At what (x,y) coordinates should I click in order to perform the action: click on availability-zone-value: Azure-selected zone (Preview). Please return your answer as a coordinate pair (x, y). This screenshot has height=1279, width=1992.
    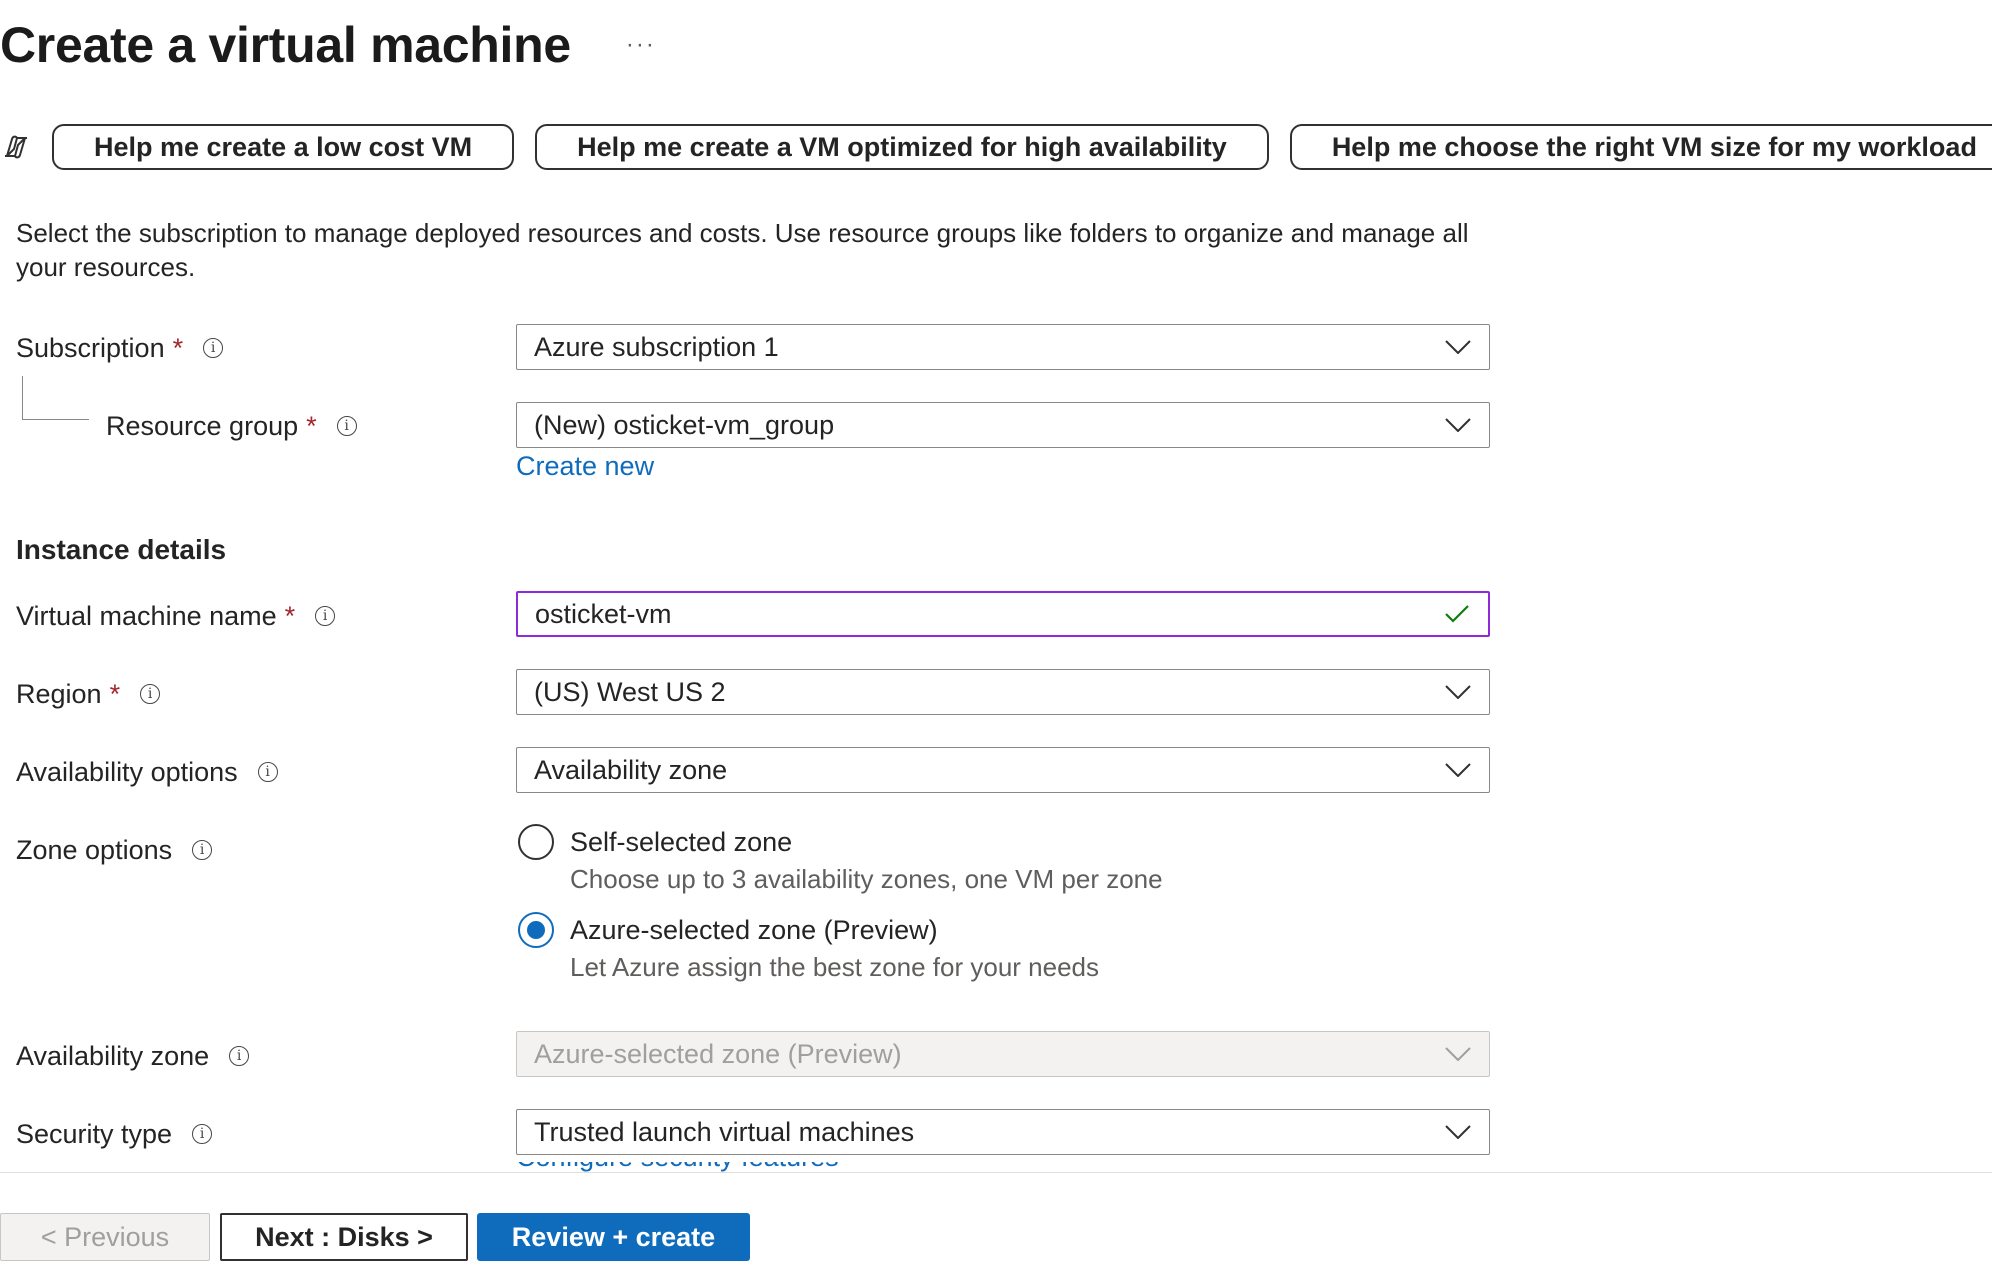
    Looking at the image, I should click on (718, 1053).